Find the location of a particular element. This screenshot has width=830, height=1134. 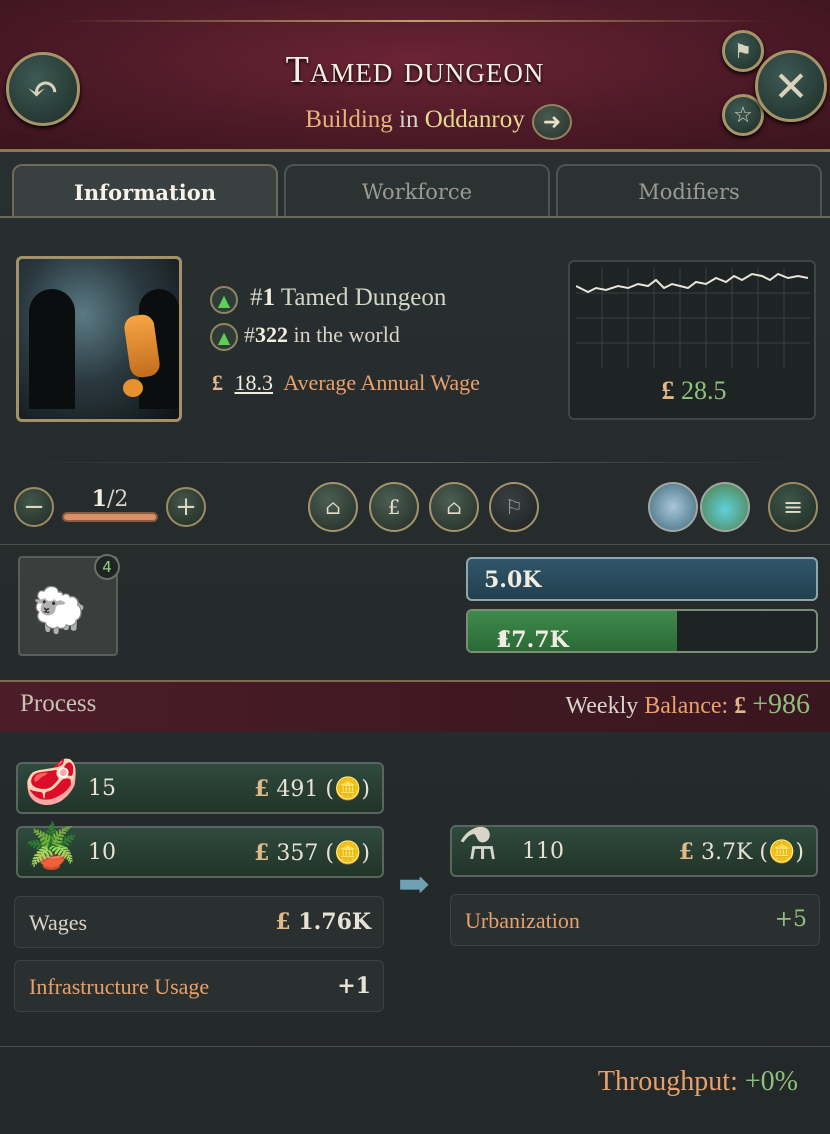

urbanization-label: Urbanization is located at coordinates (522, 920).